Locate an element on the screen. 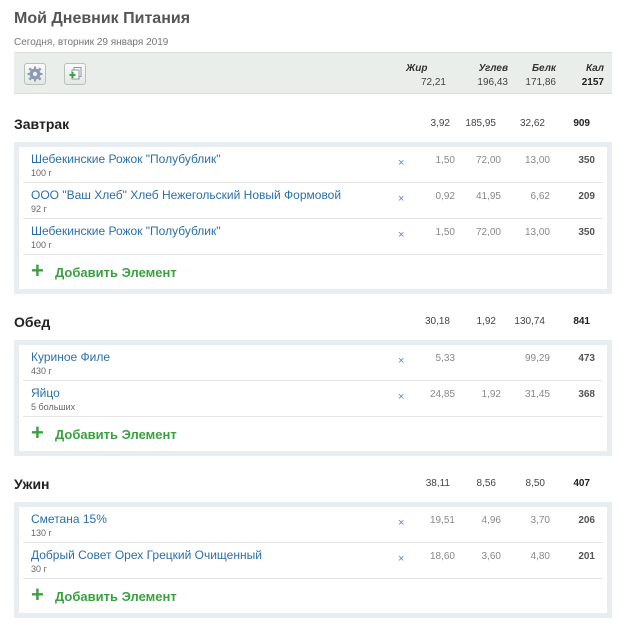 This screenshot has height=633, width=626. food-carb: 1,92 is located at coordinates (491, 394).